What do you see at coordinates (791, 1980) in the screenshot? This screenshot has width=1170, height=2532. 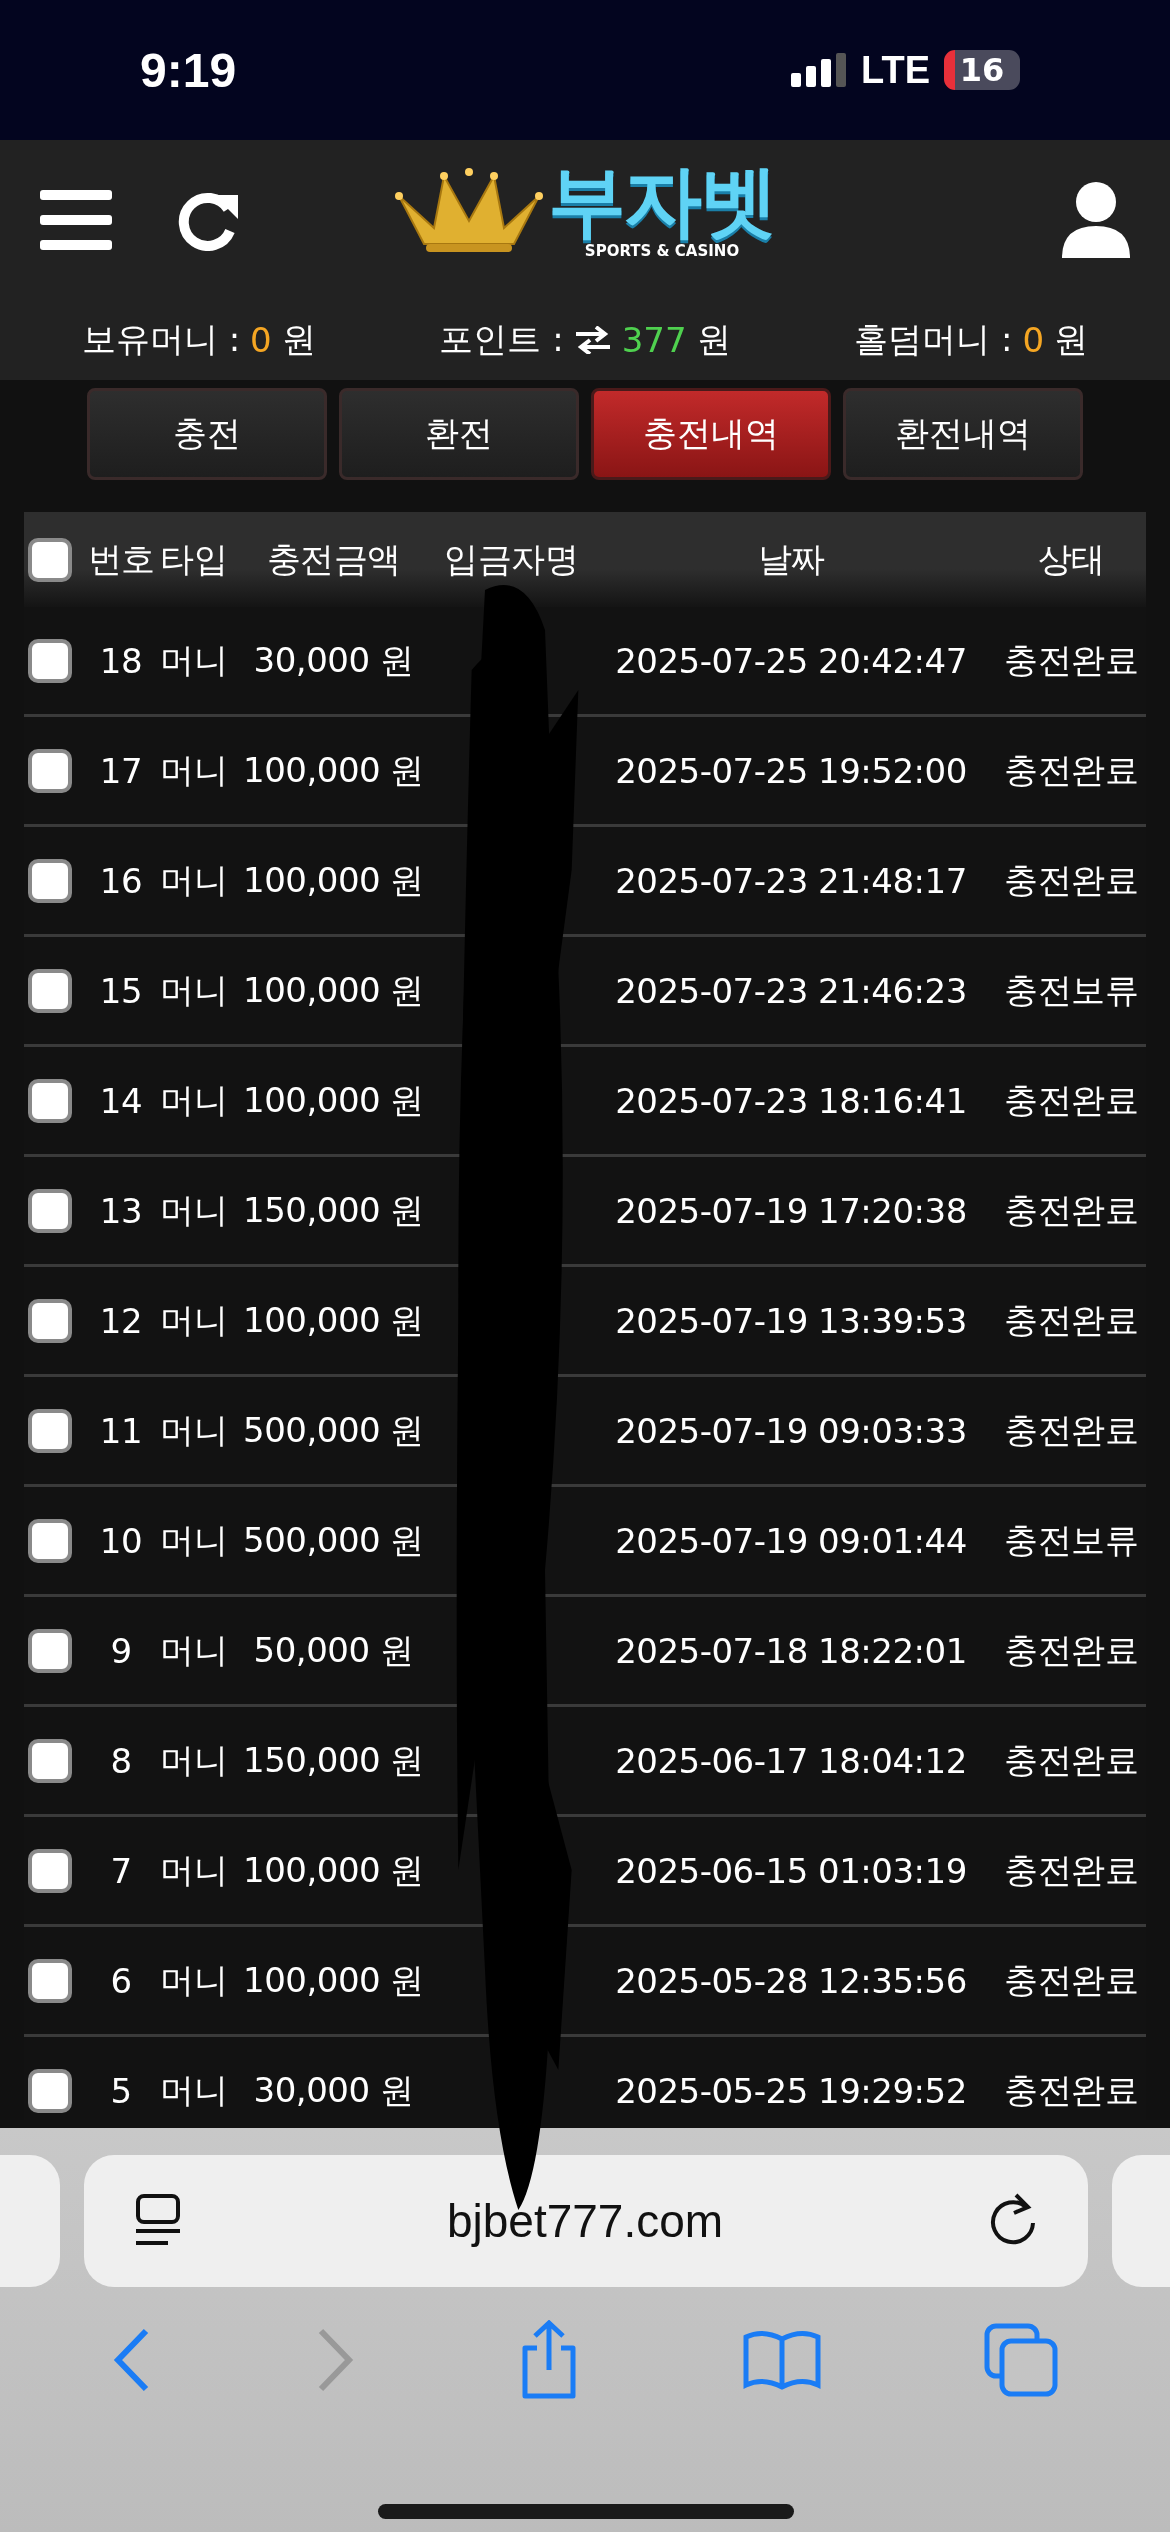 I see `table-cell-text: 2025-05-28 12:35:56` at bounding box center [791, 1980].